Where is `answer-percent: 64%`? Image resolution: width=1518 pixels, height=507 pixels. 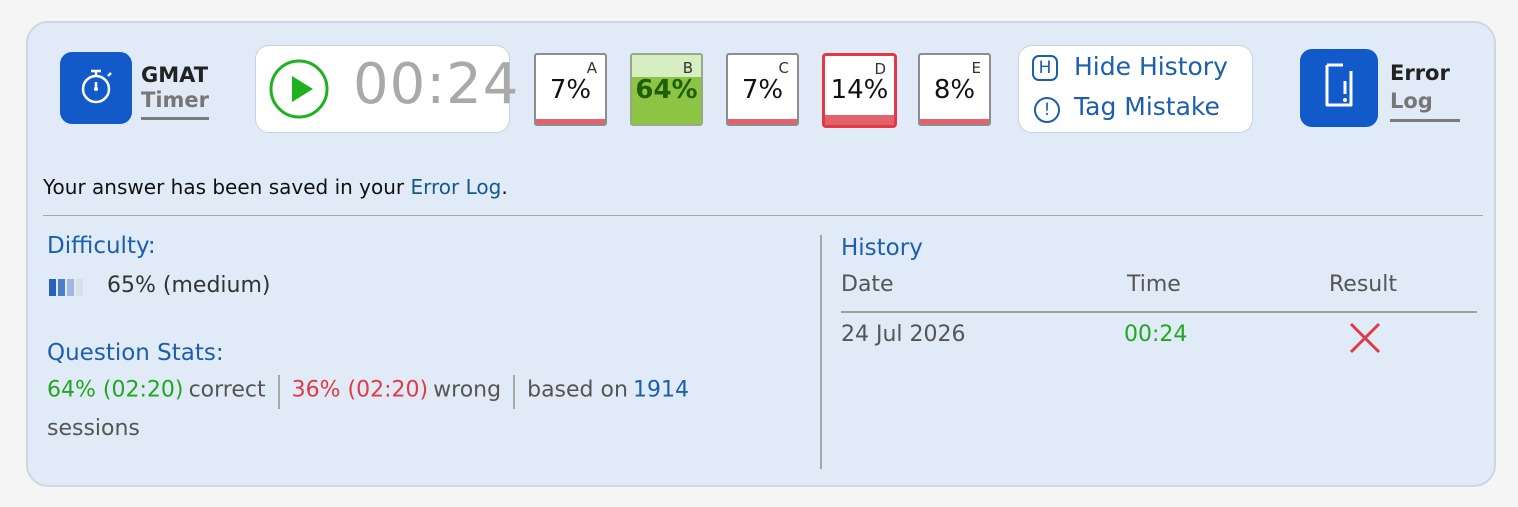 answer-percent: 64% is located at coordinates (666, 90).